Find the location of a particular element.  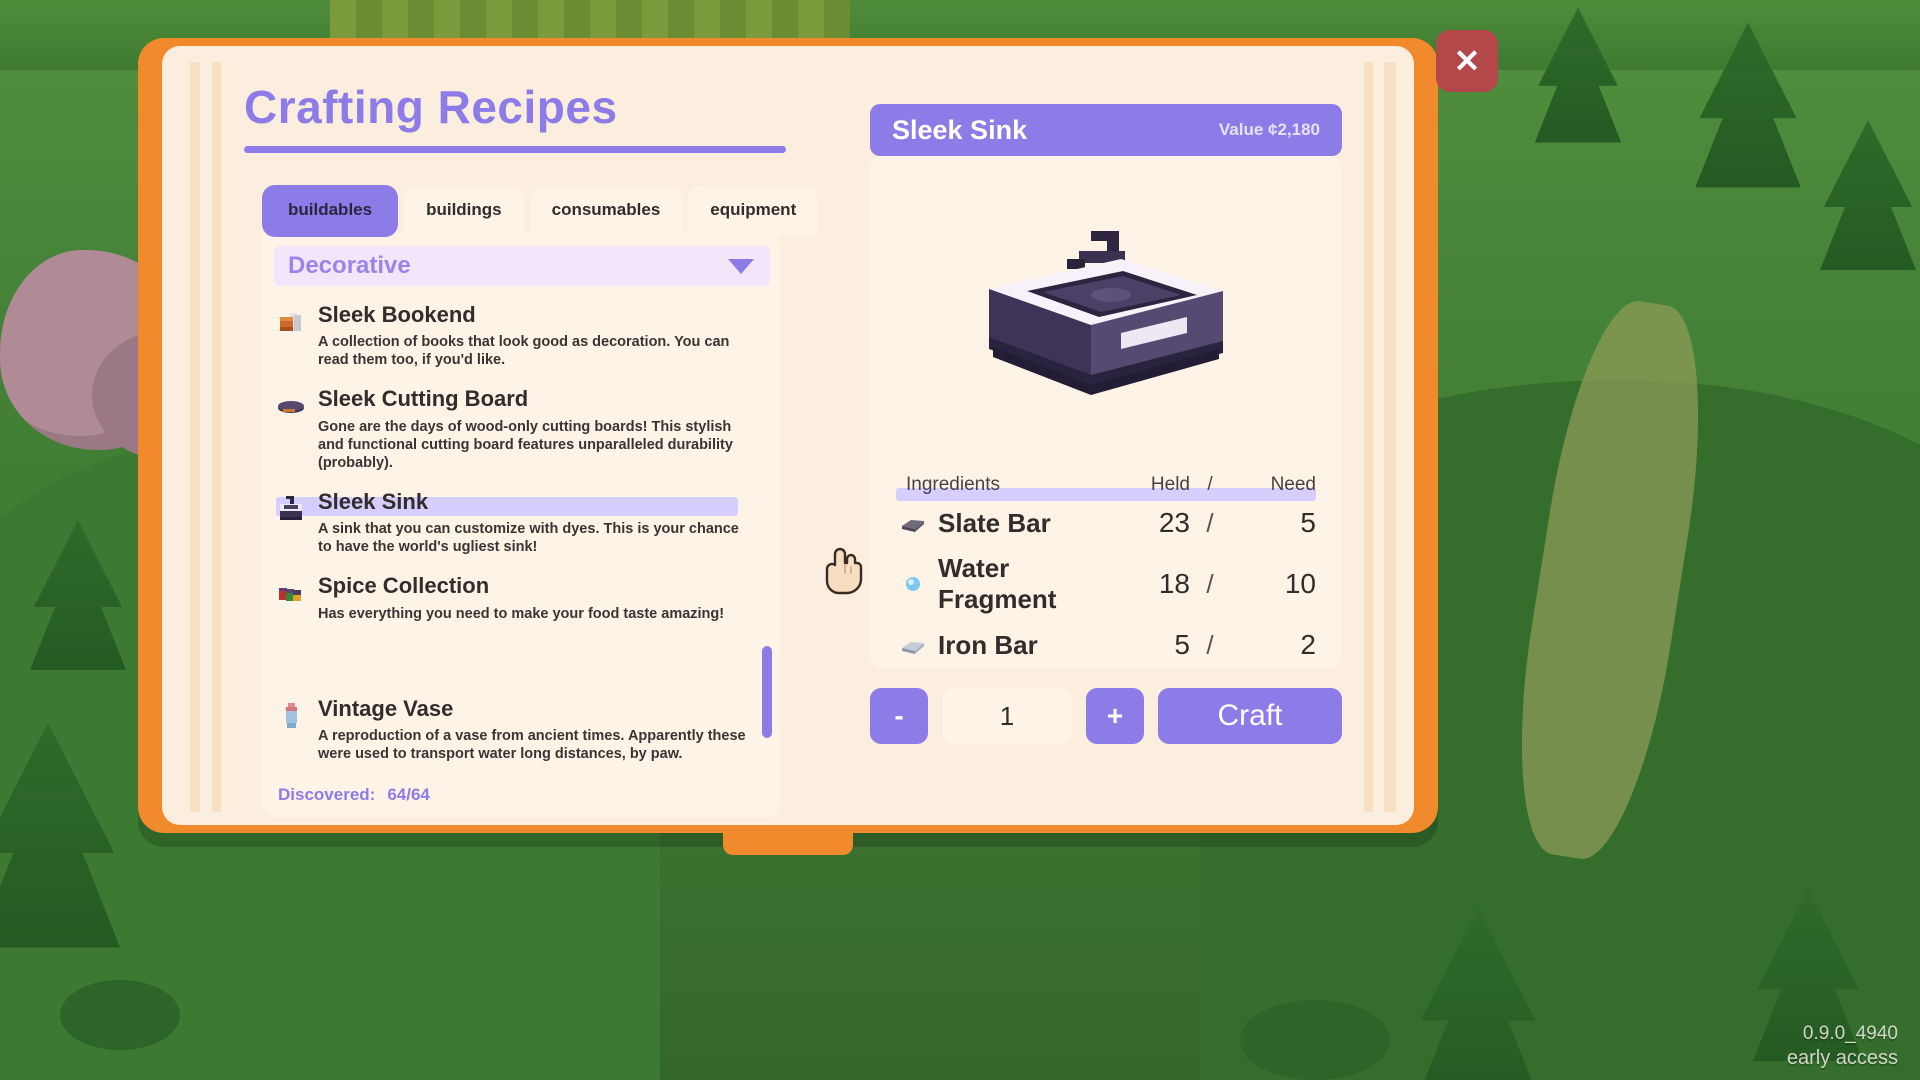

sleek-sink-preview-art is located at coordinates (1106, 324).